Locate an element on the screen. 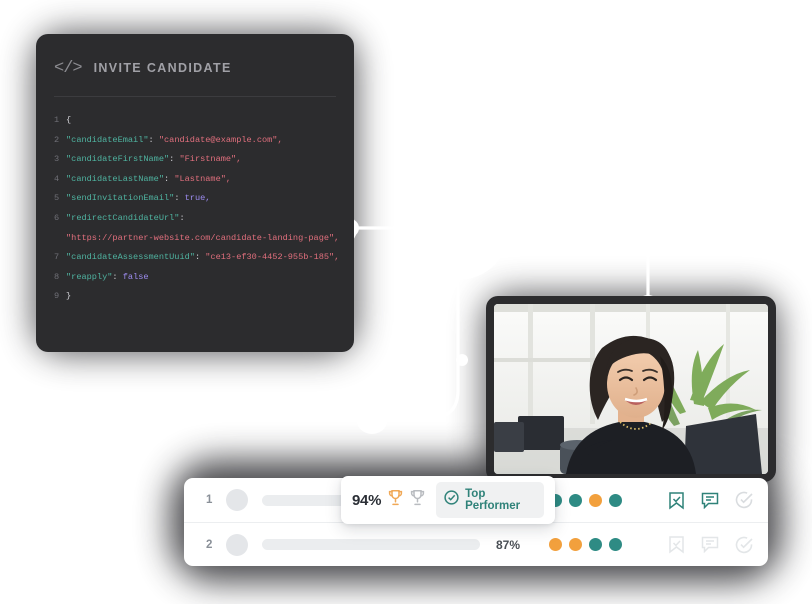 The width and height of the screenshot is (812, 604). code-line: 5 "sendInvitationEmail": true, is located at coordinates (195, 199).